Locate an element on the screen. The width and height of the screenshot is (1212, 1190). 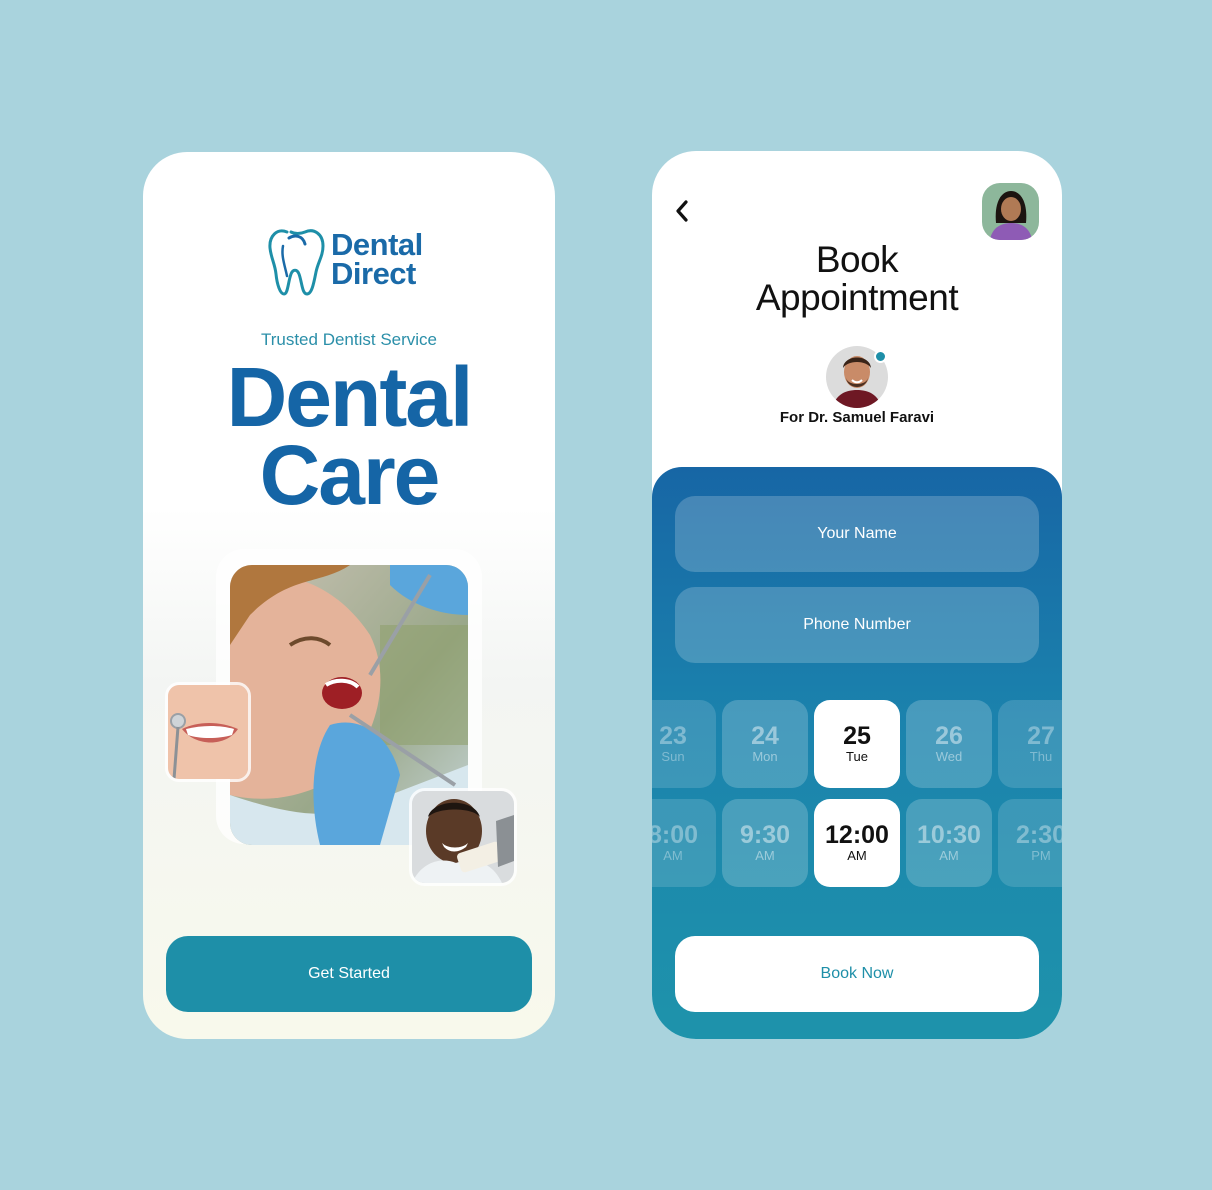
tooth-icon is located at coordinates (296, 262).